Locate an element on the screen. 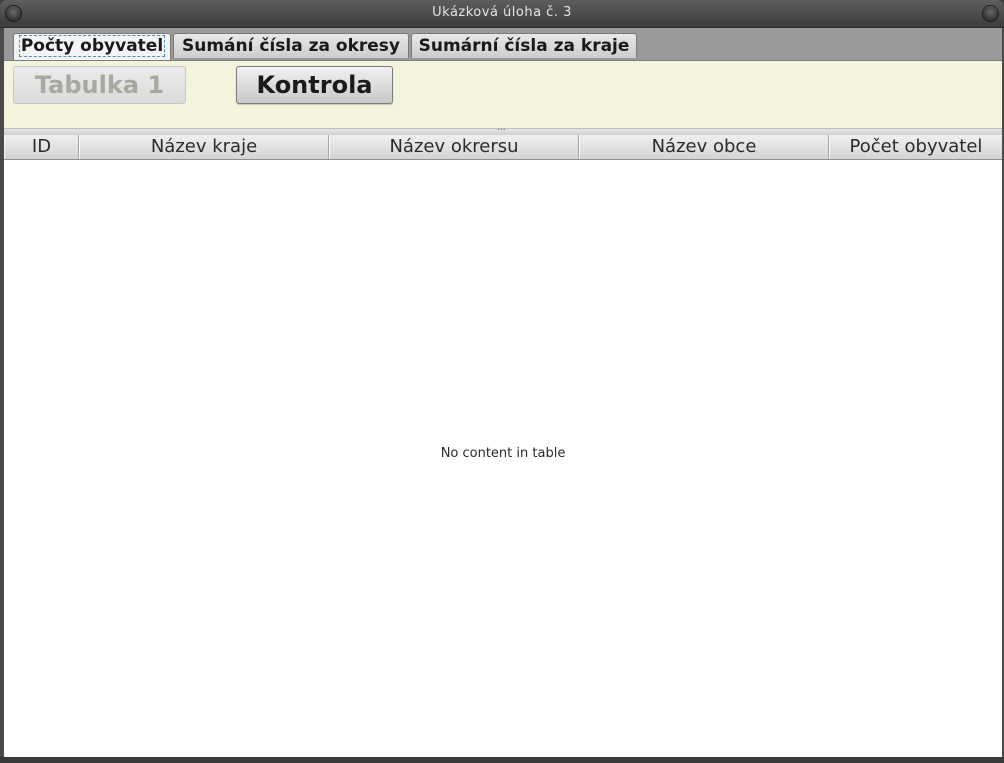 The image size is (1004, 763). column-header-nazev-kraje: Název kraje is located at coordinates (204, 147).